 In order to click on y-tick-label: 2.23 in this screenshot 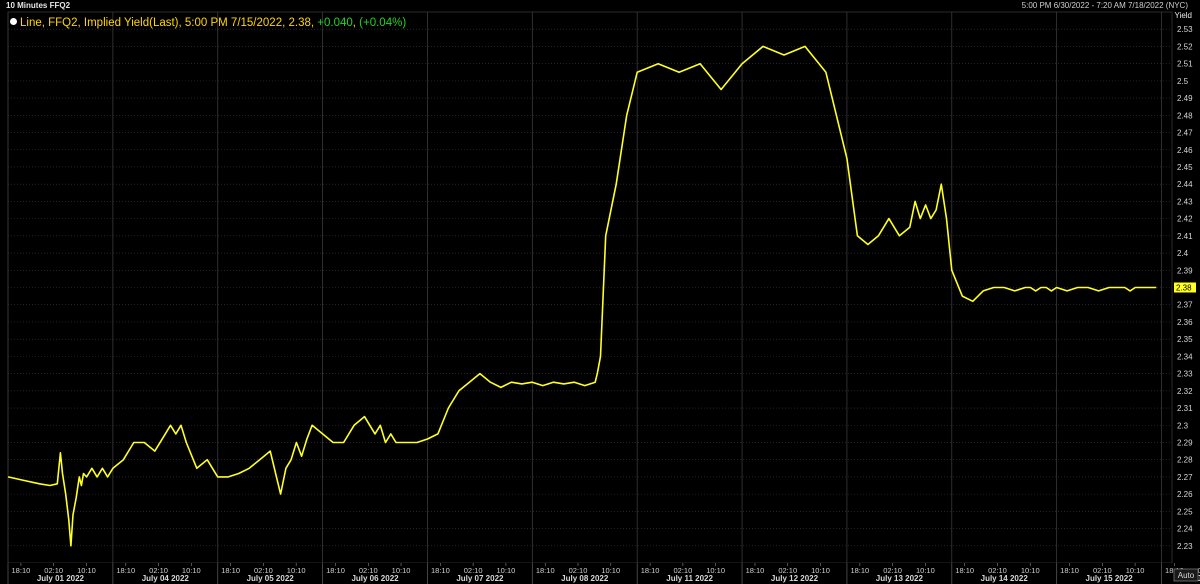, I will do `click(1185, 546)`.